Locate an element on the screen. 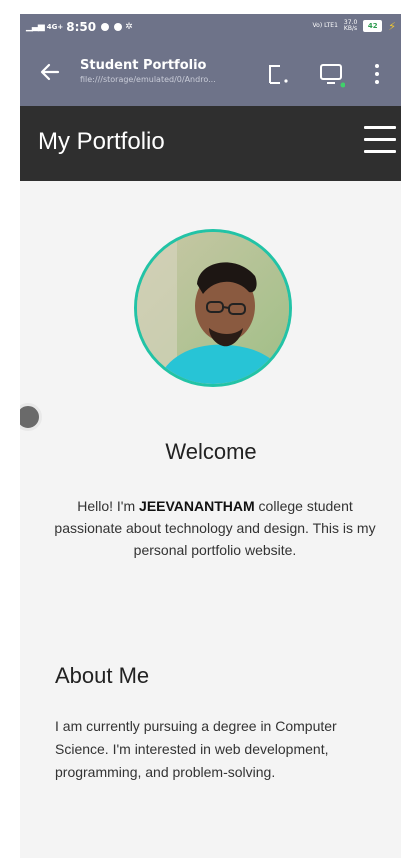 This screenshot has height=858, width=401. notification-icon is located at coordinates (105, 27).